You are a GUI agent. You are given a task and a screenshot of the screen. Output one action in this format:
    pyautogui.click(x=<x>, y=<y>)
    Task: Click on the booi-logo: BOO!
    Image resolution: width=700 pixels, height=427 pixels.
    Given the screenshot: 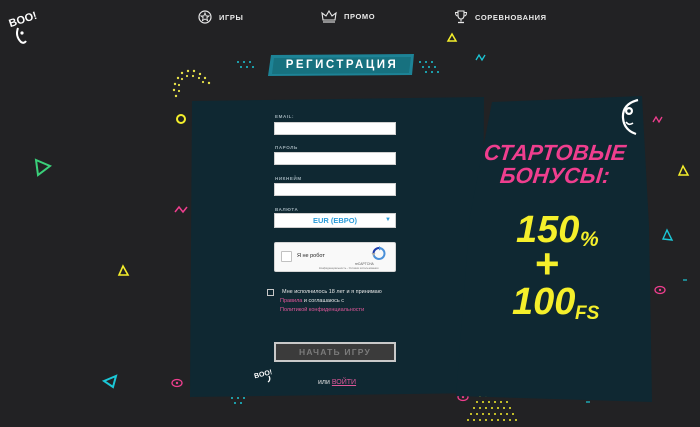 What is the action you would take?
    pyautogui.click(x=23, y=26)
    